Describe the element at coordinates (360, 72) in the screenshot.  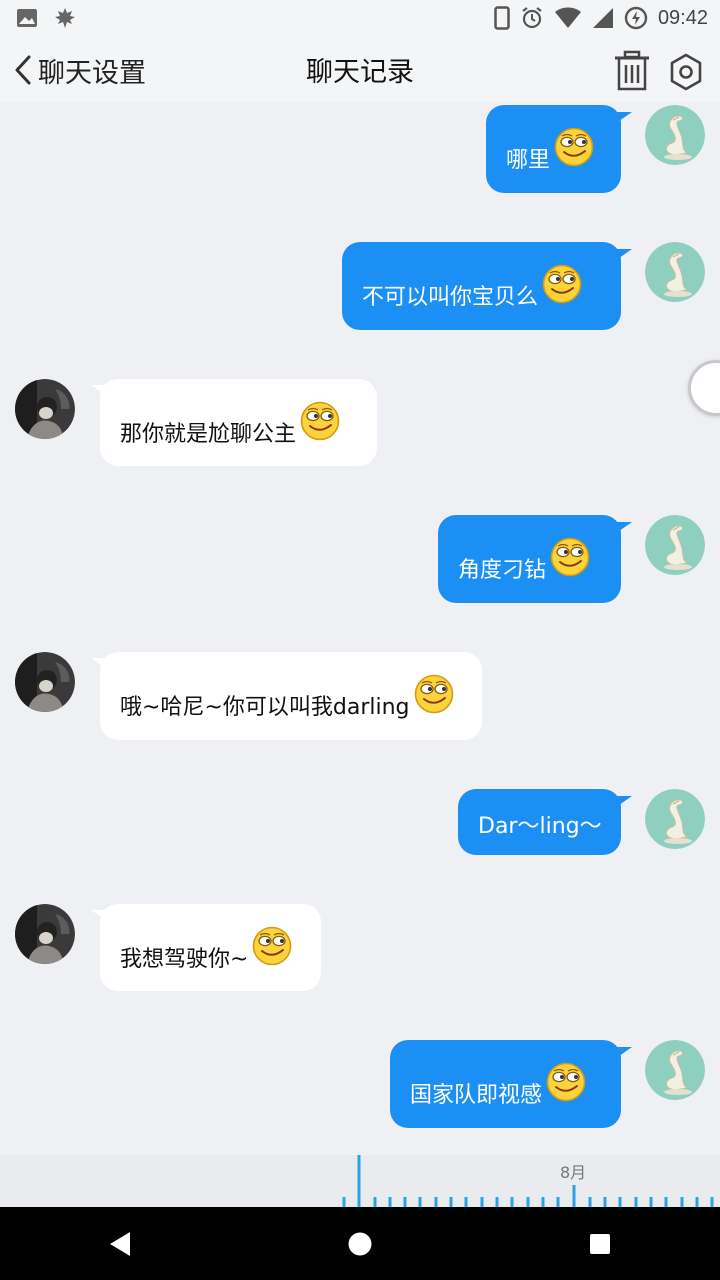
I see `page-title: 聊天记录` at that location.